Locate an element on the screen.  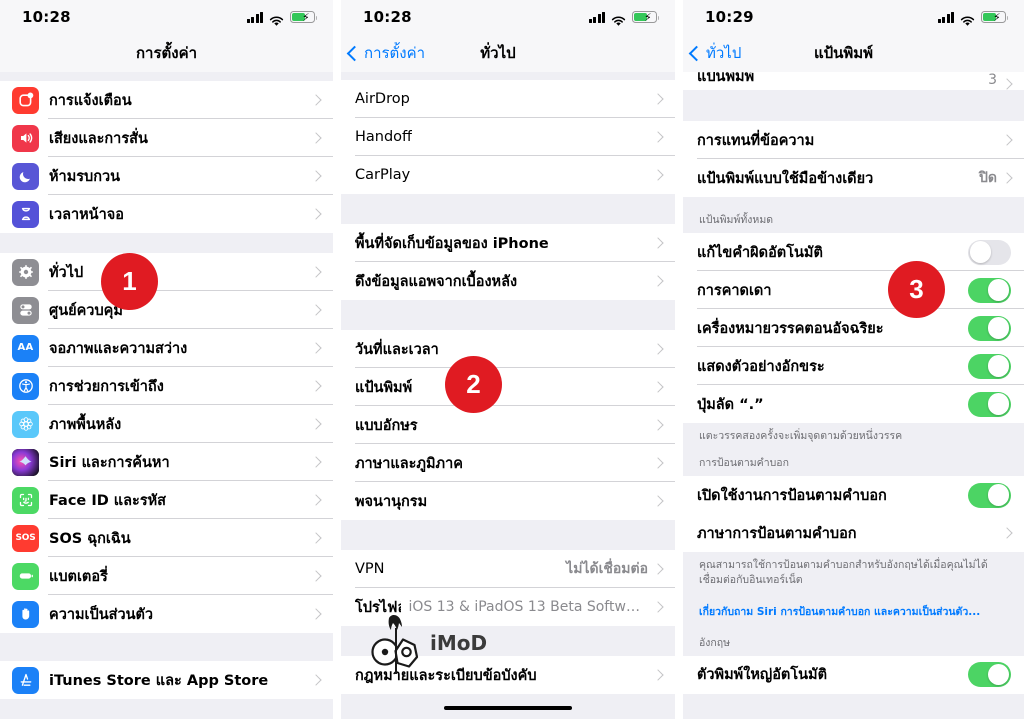
settings-row-general: ทั่วไป is located at coordinates (166, 272).